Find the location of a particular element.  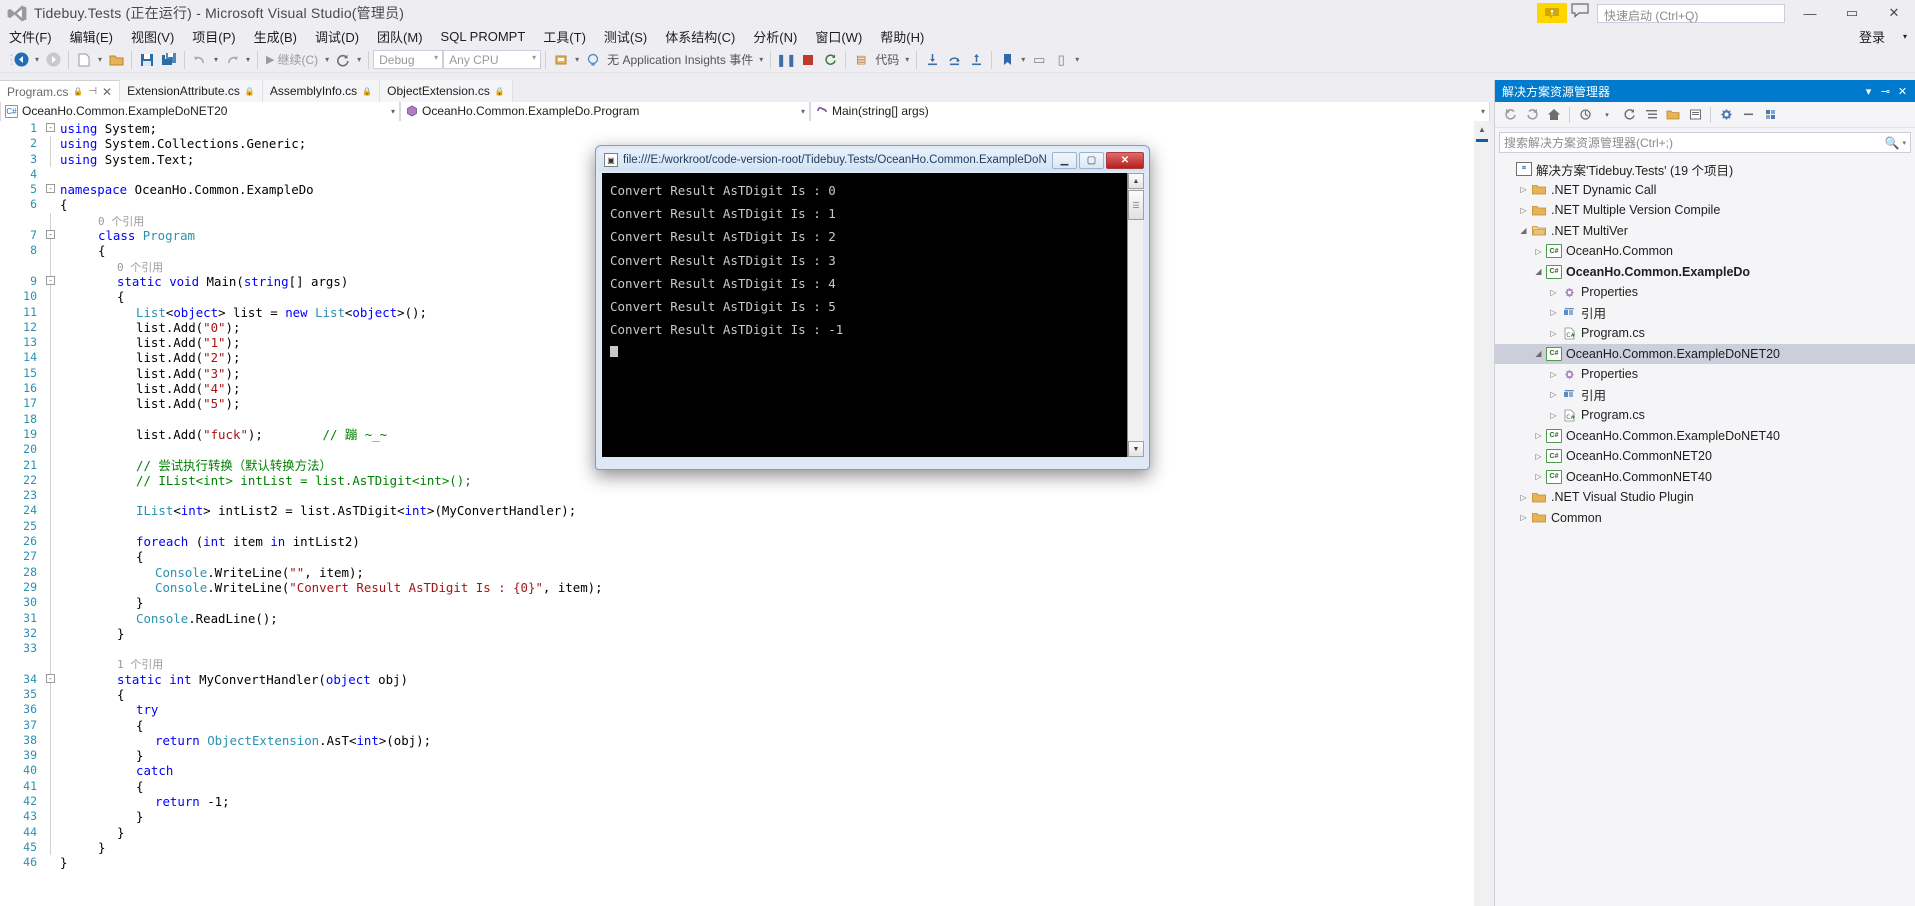

chevron-down-icon: ▾ is located at coordinates (1904, 143).